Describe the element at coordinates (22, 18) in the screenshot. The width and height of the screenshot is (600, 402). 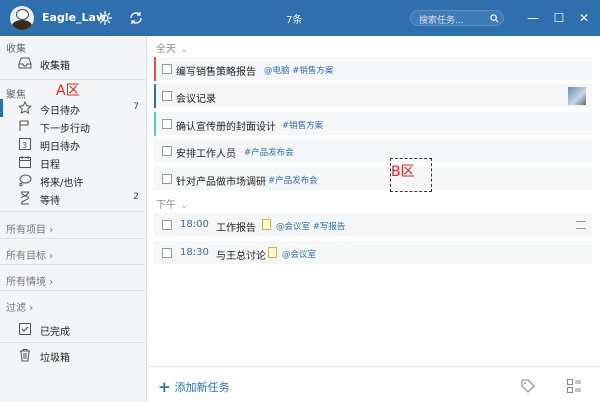
I see `avatar` at that location.